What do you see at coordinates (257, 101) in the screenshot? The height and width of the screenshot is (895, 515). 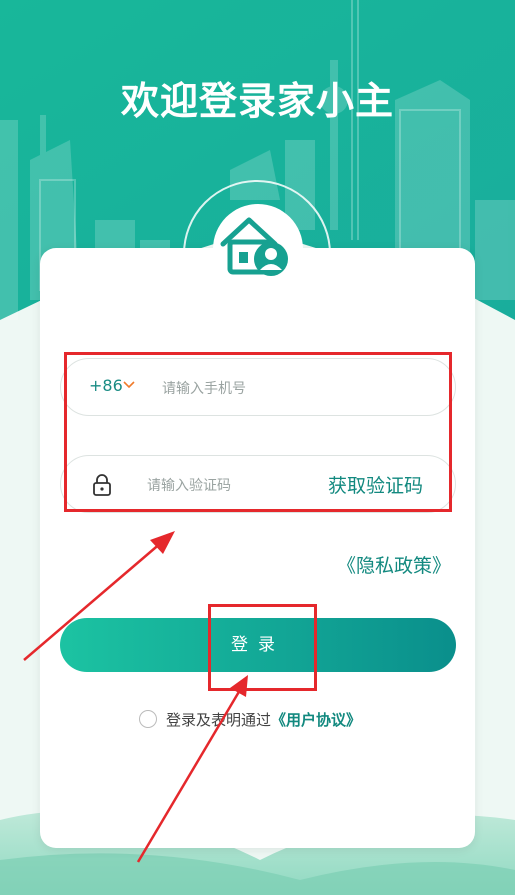 I see `page-title: 欢迎登录家小主` at bounding box center [257, 101].